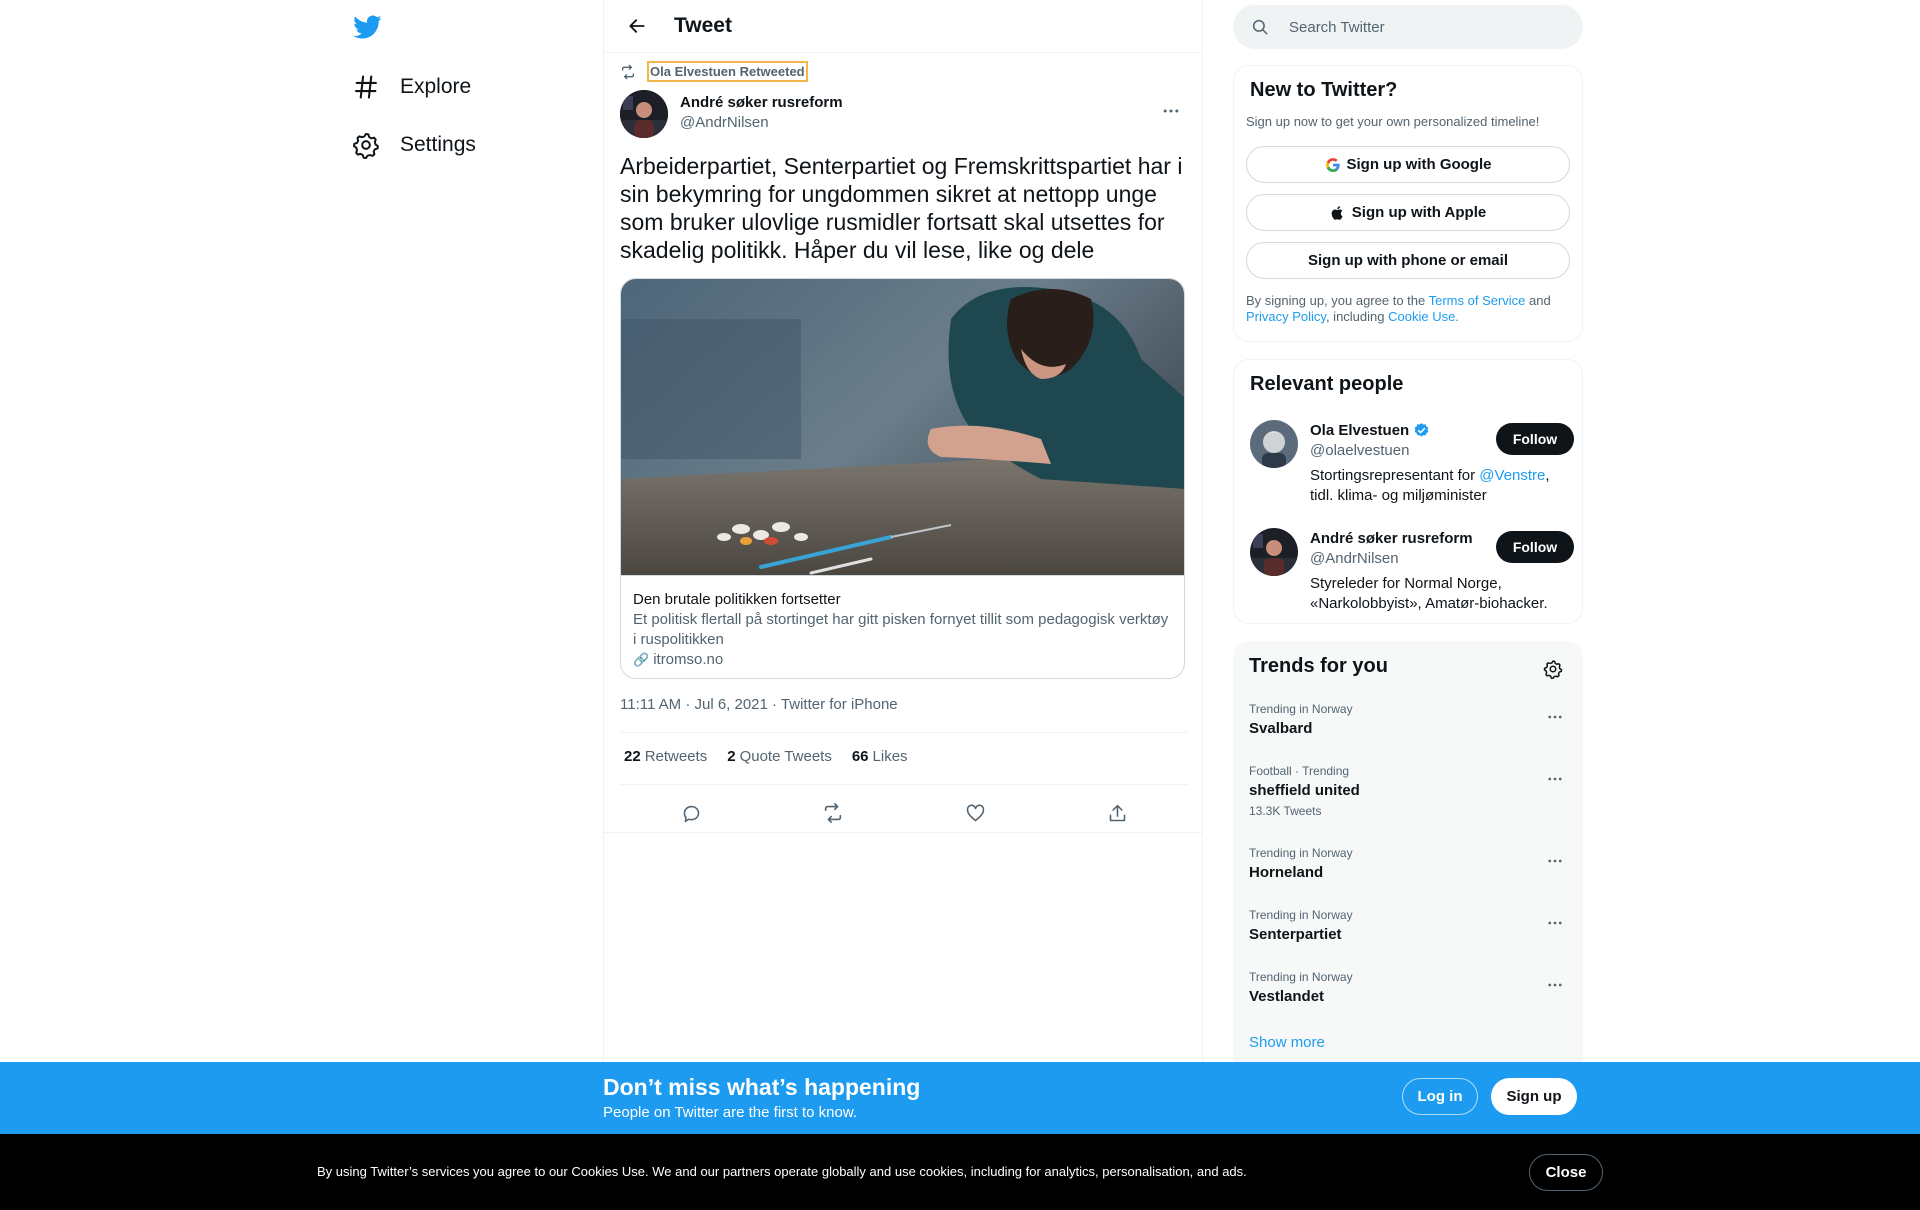  Describe the element at coordinates (637, 26) in the screenshot. I see `back-button` at that location.